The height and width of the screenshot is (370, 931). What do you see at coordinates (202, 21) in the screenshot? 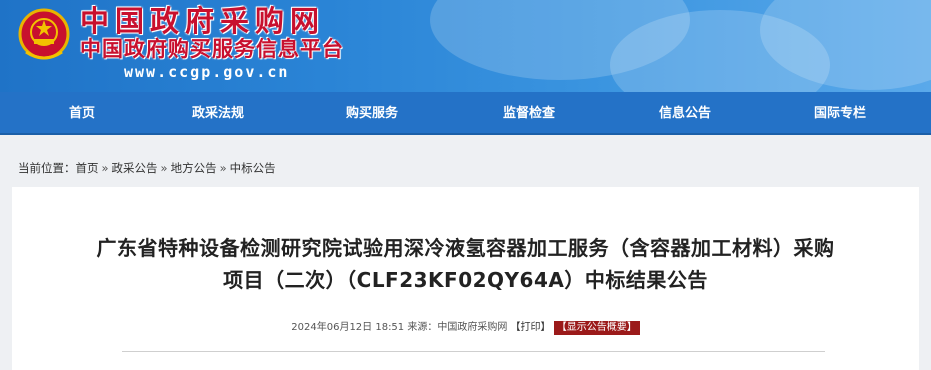
I see `site-name: 中国政府采购网` at bounding box center [202, 21].